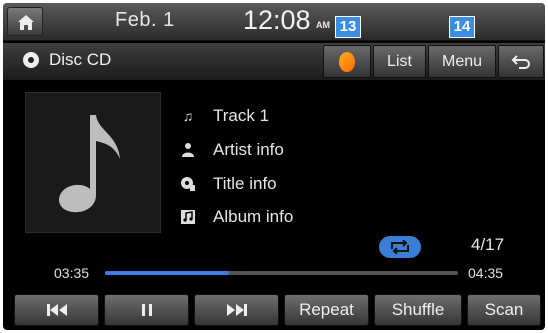 The width and height of the screenshot is (548, 333). I want to click on title-icon, so click(188, 184).